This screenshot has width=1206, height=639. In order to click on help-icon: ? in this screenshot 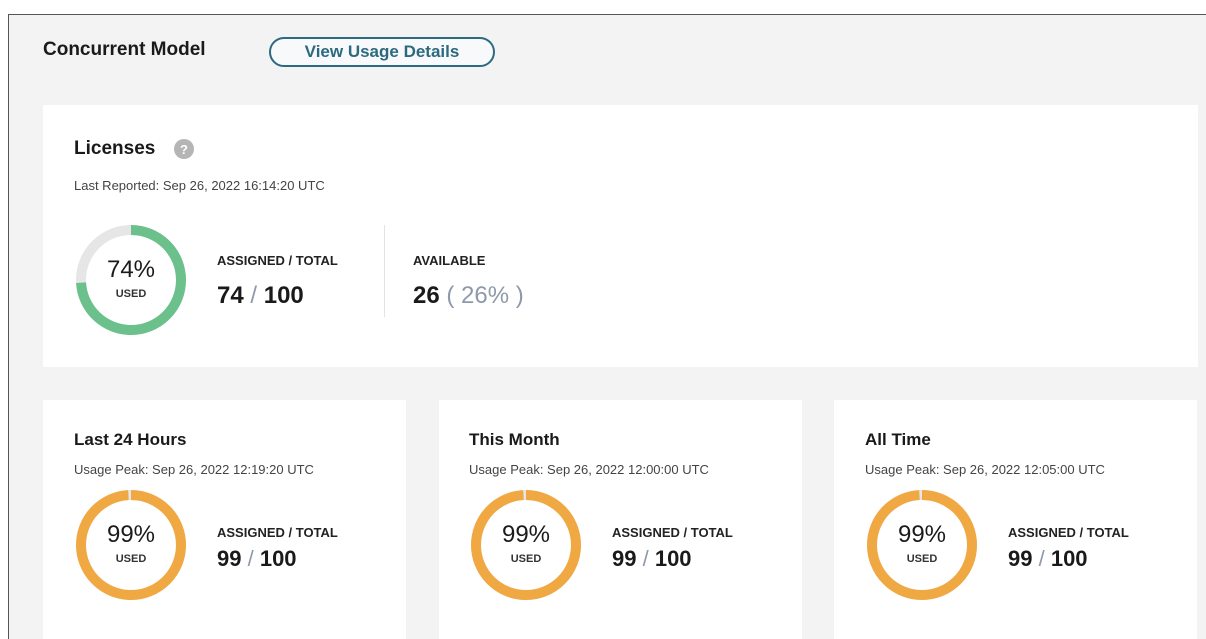, I will do `click(184, 149)`.